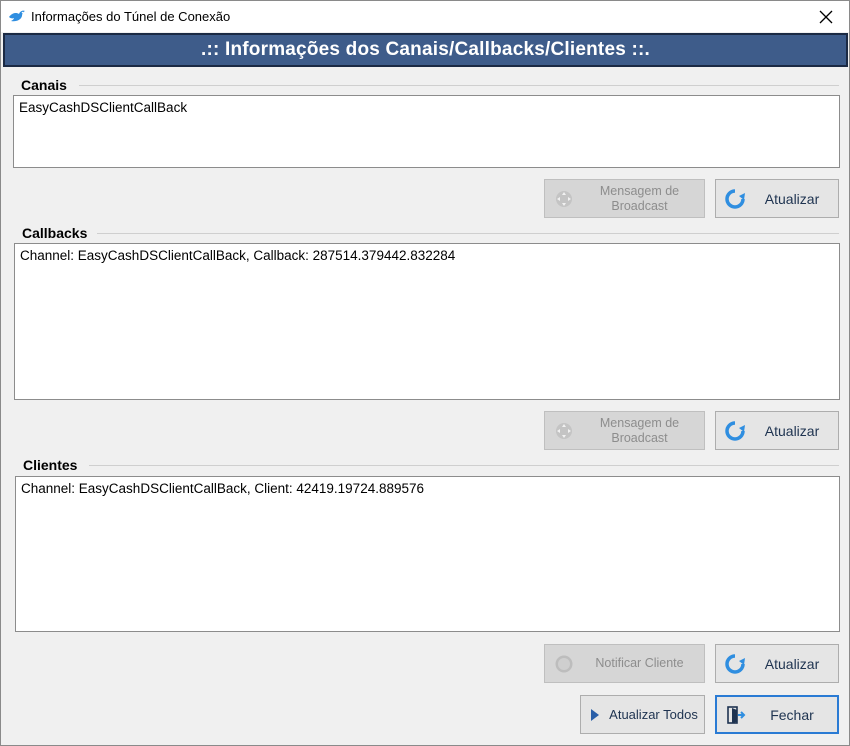  Describe the element at coordinates (425, 16) in the screenshot. I see `title-bar: Informações do Túnel de Conexão` at that location.